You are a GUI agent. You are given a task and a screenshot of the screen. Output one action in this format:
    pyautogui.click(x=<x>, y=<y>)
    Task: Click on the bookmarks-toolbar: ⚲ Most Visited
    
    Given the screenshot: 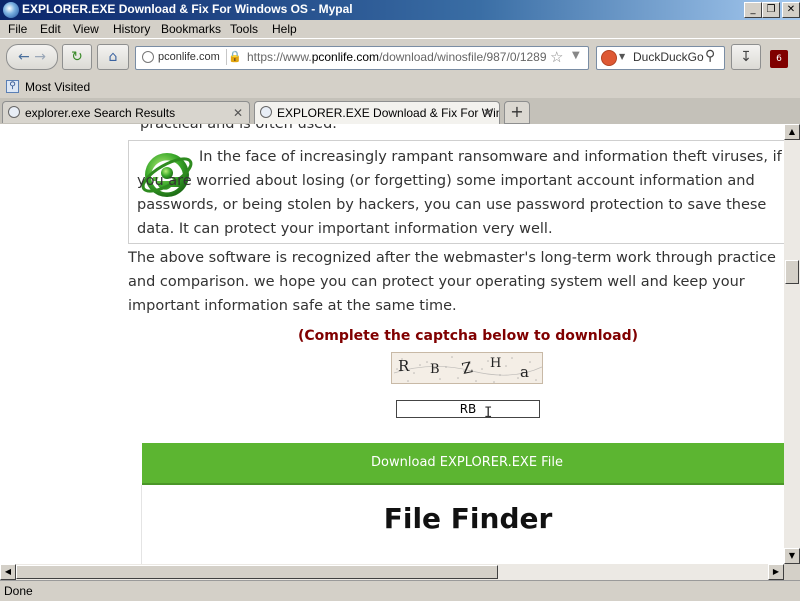 What is the action you would take?
    pyautogui.click(x=400, y=87)
    